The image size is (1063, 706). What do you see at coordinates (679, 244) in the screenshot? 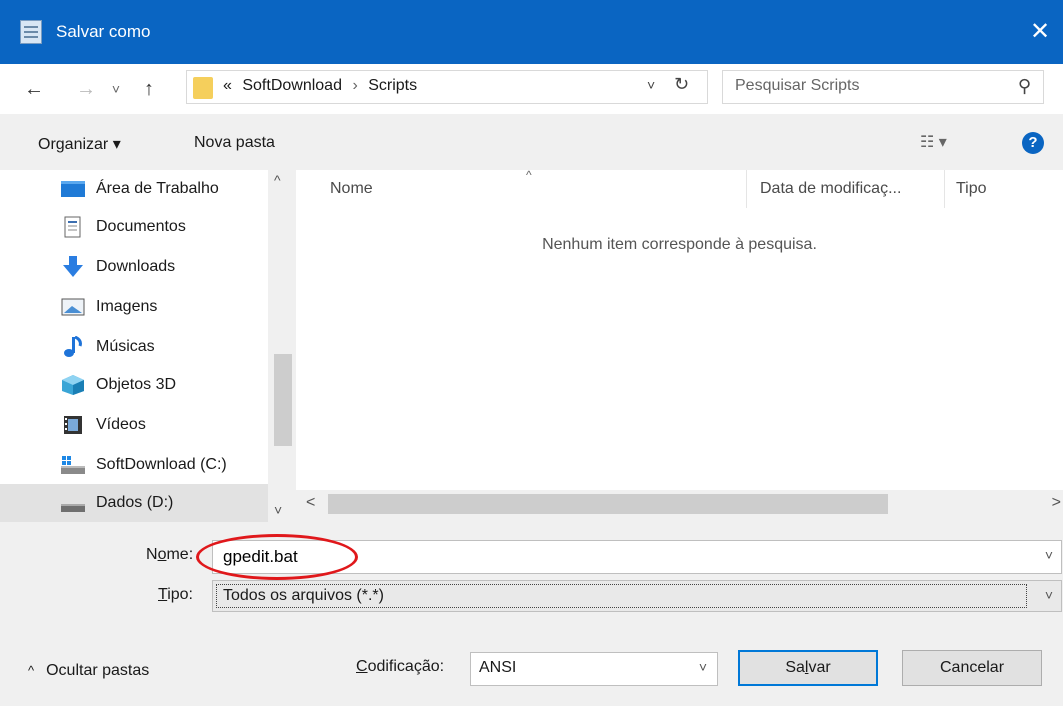
I see `empty-message: Nenhum item corresponde à pesquisa.` at bounding box center [679, 244].